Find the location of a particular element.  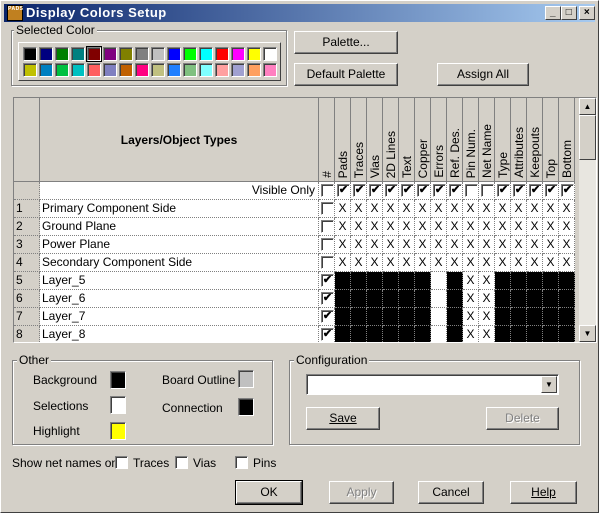

layer-name: Secondary Component Side is located at coordinates (179, 263).